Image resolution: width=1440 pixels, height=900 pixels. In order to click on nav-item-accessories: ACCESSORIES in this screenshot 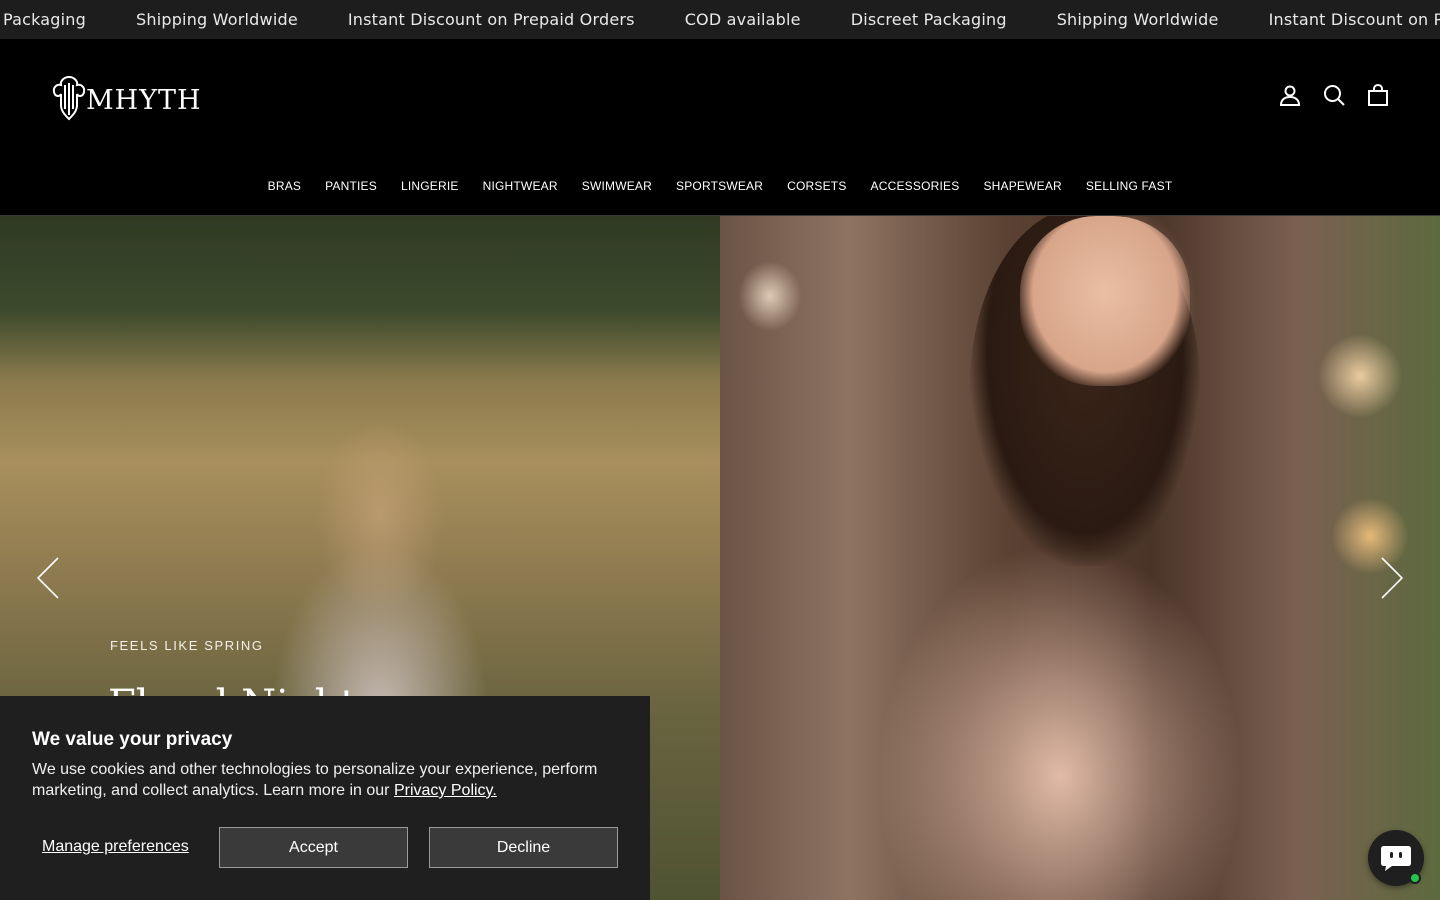, I will do `click(915, 186)`.